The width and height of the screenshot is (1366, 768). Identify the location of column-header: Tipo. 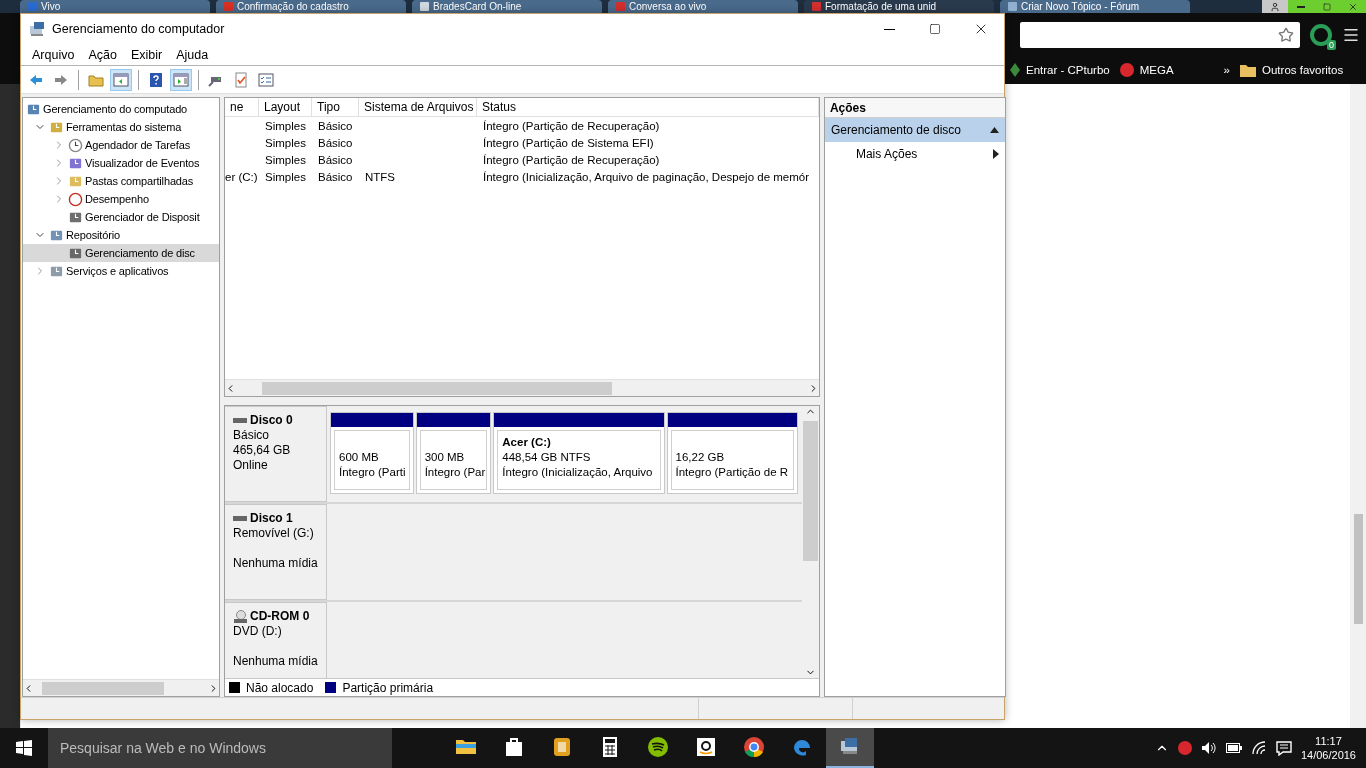
(335, 107).